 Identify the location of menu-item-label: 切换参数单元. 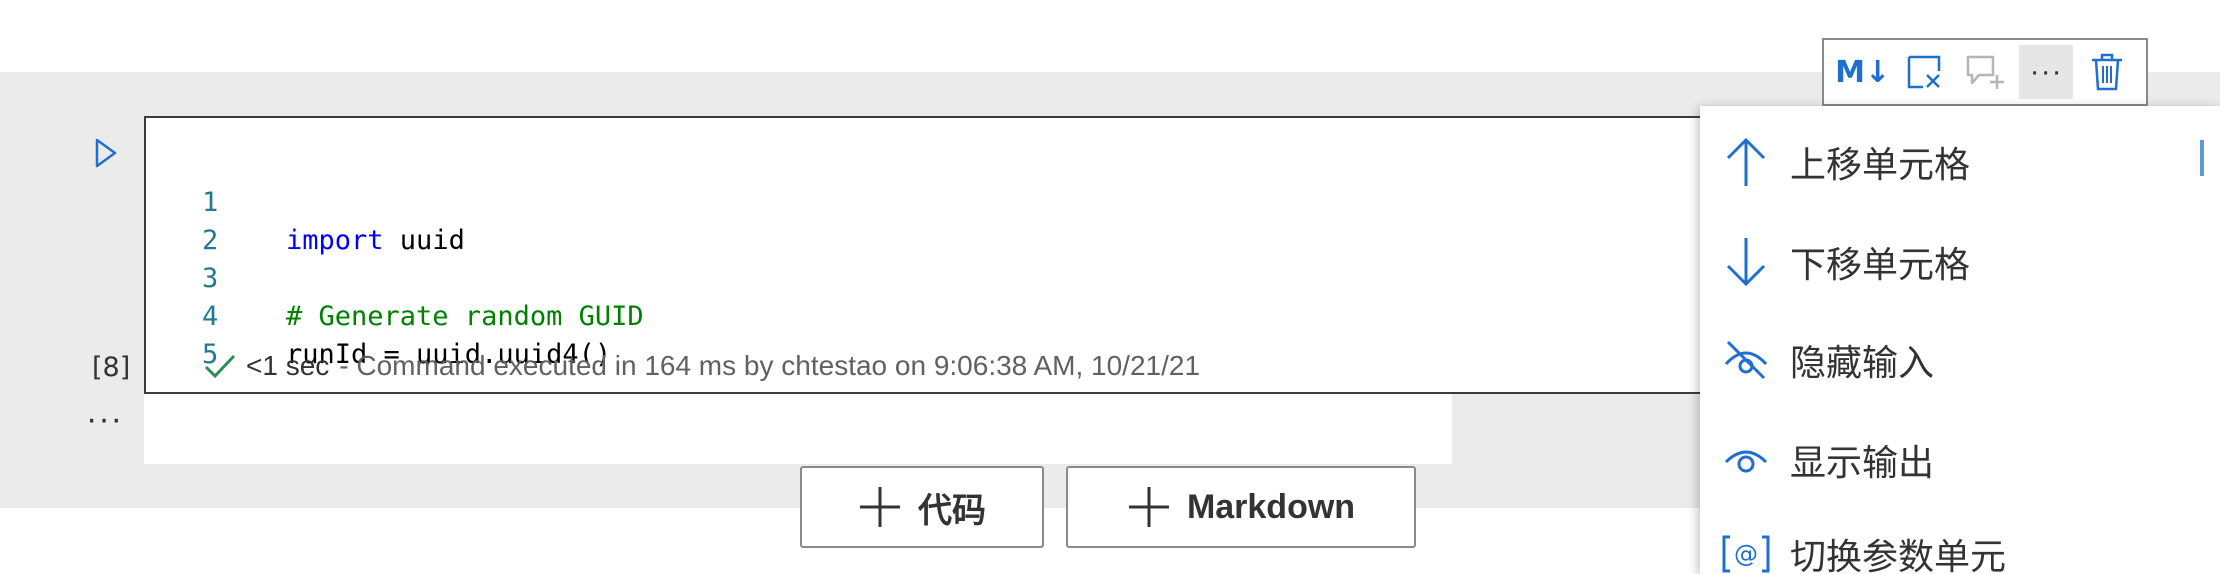
(1898, 555).